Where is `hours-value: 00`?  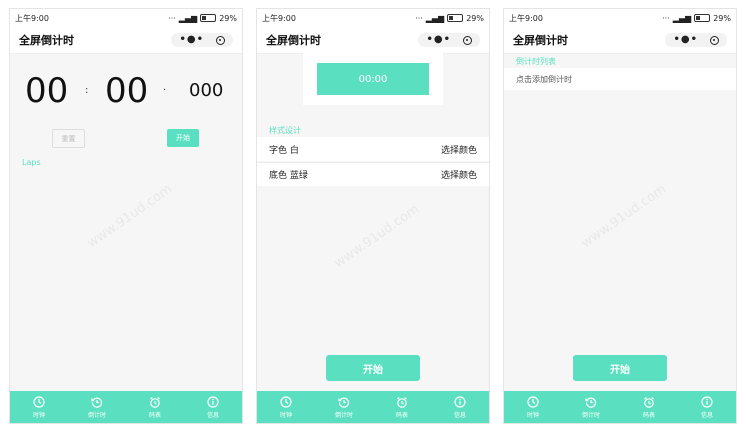
hours-value: 00 is located at coordinates (47, 91).